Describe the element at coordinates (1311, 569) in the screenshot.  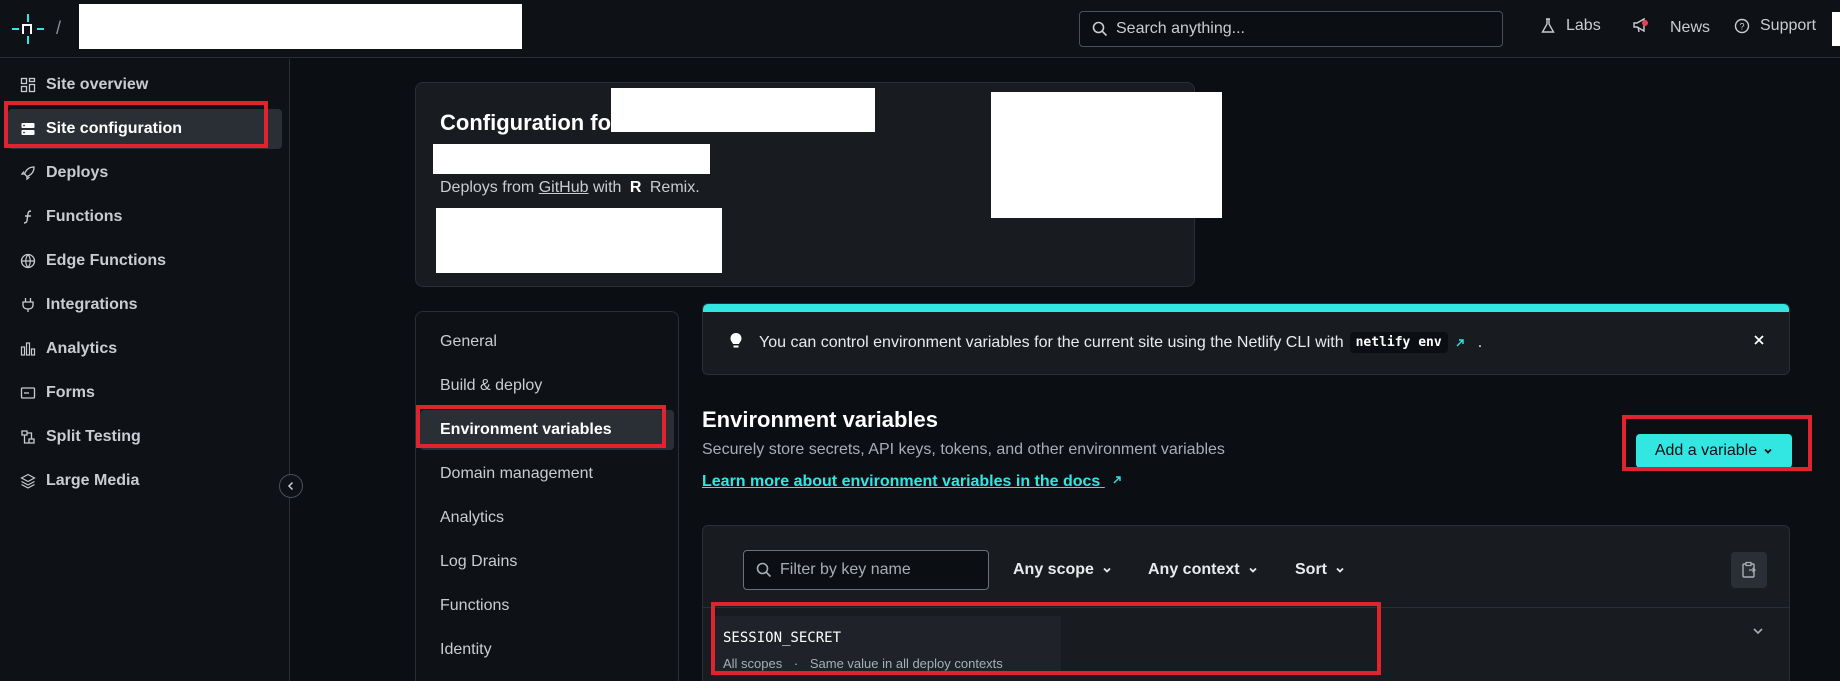
I see `sort-label: Sort` at that location.